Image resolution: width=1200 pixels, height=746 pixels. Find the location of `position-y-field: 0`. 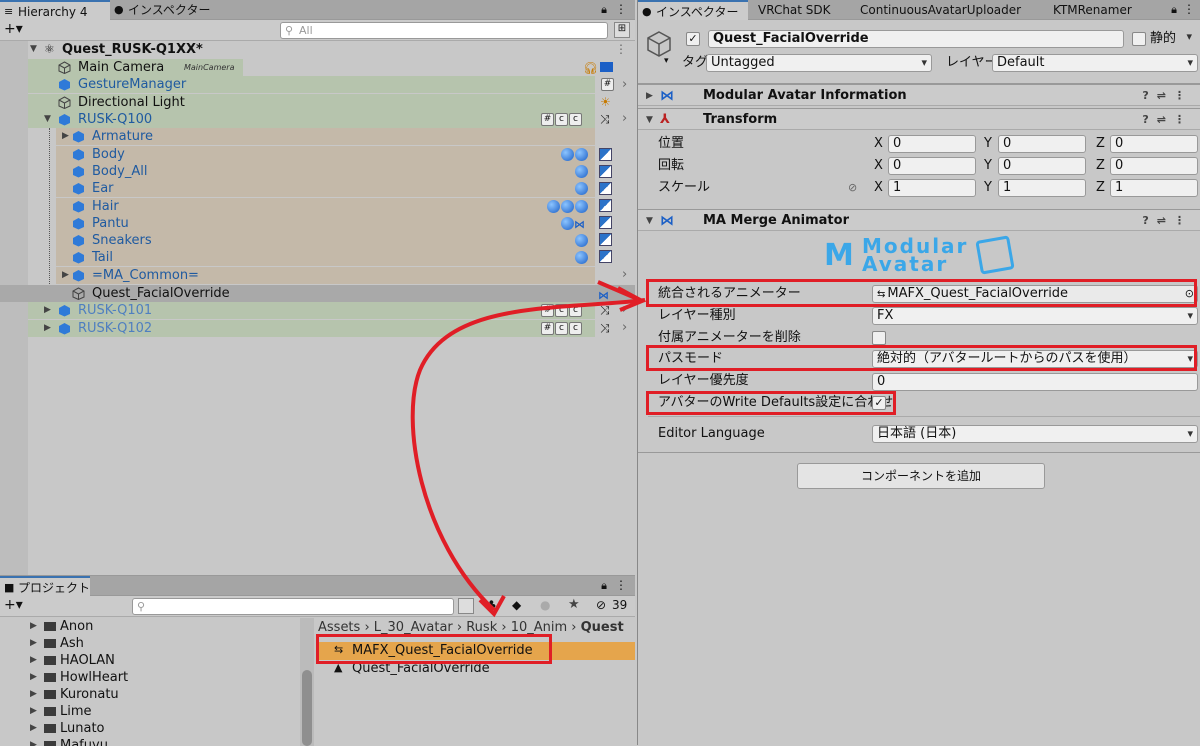

position-y-field: 0 is located at coordinates (1042, 144).